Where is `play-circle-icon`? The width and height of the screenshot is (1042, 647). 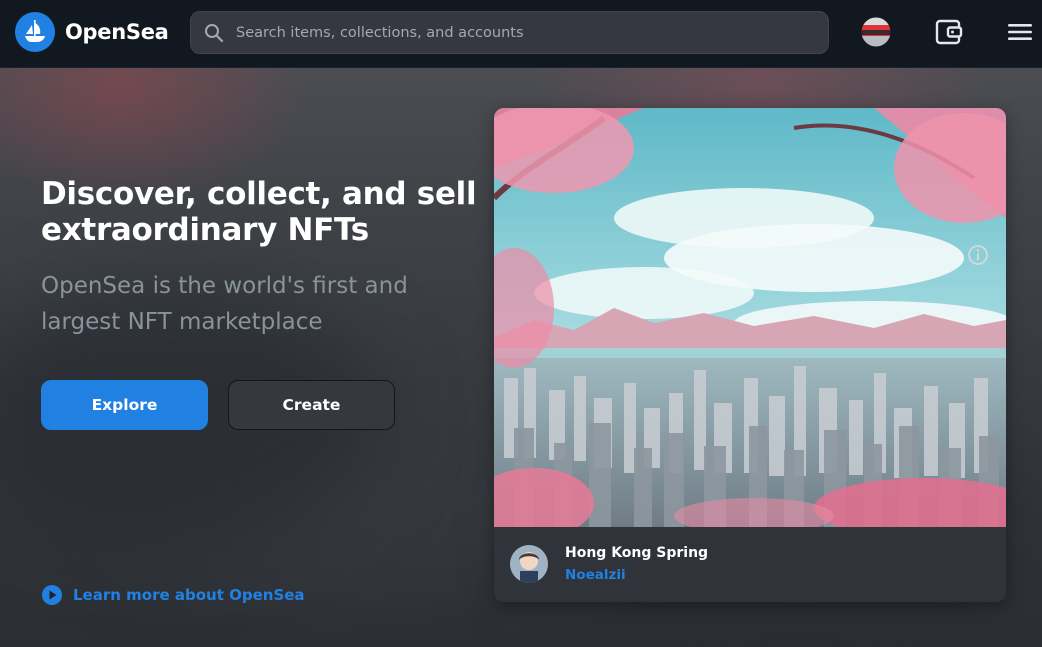 play-circle-icon is located at coordinates (52, 595).